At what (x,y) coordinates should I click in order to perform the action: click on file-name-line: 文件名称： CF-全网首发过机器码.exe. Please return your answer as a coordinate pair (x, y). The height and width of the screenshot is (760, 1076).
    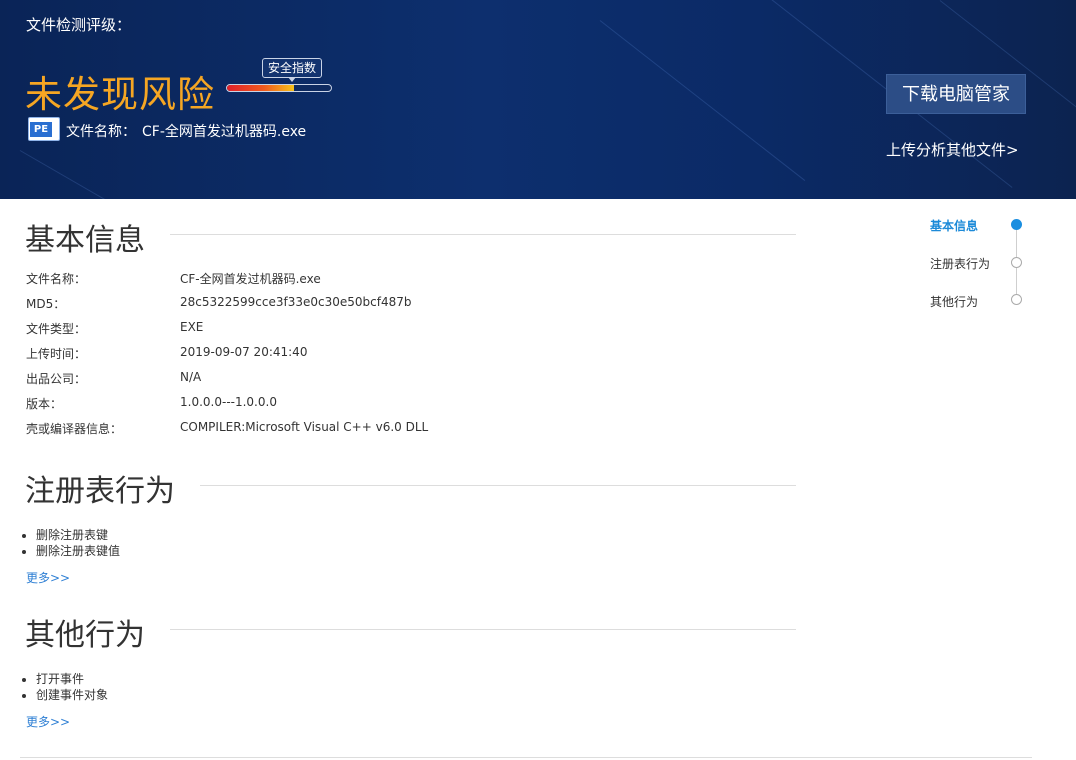
    Looking at the image, I should click on (189, 131).